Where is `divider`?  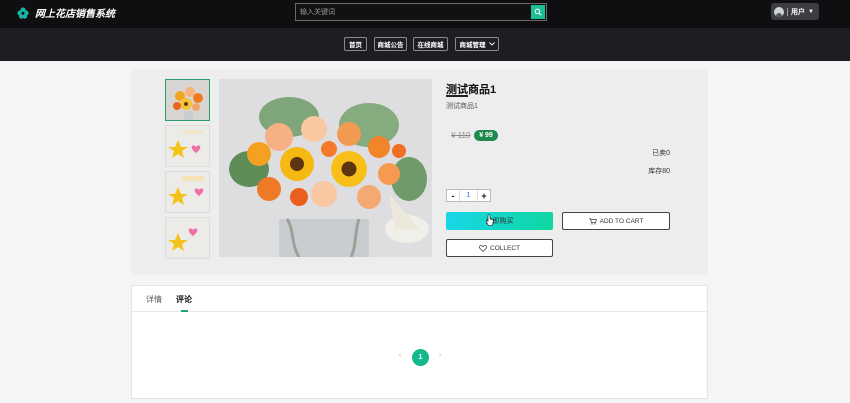
divider is located at coordinates (787, 11).